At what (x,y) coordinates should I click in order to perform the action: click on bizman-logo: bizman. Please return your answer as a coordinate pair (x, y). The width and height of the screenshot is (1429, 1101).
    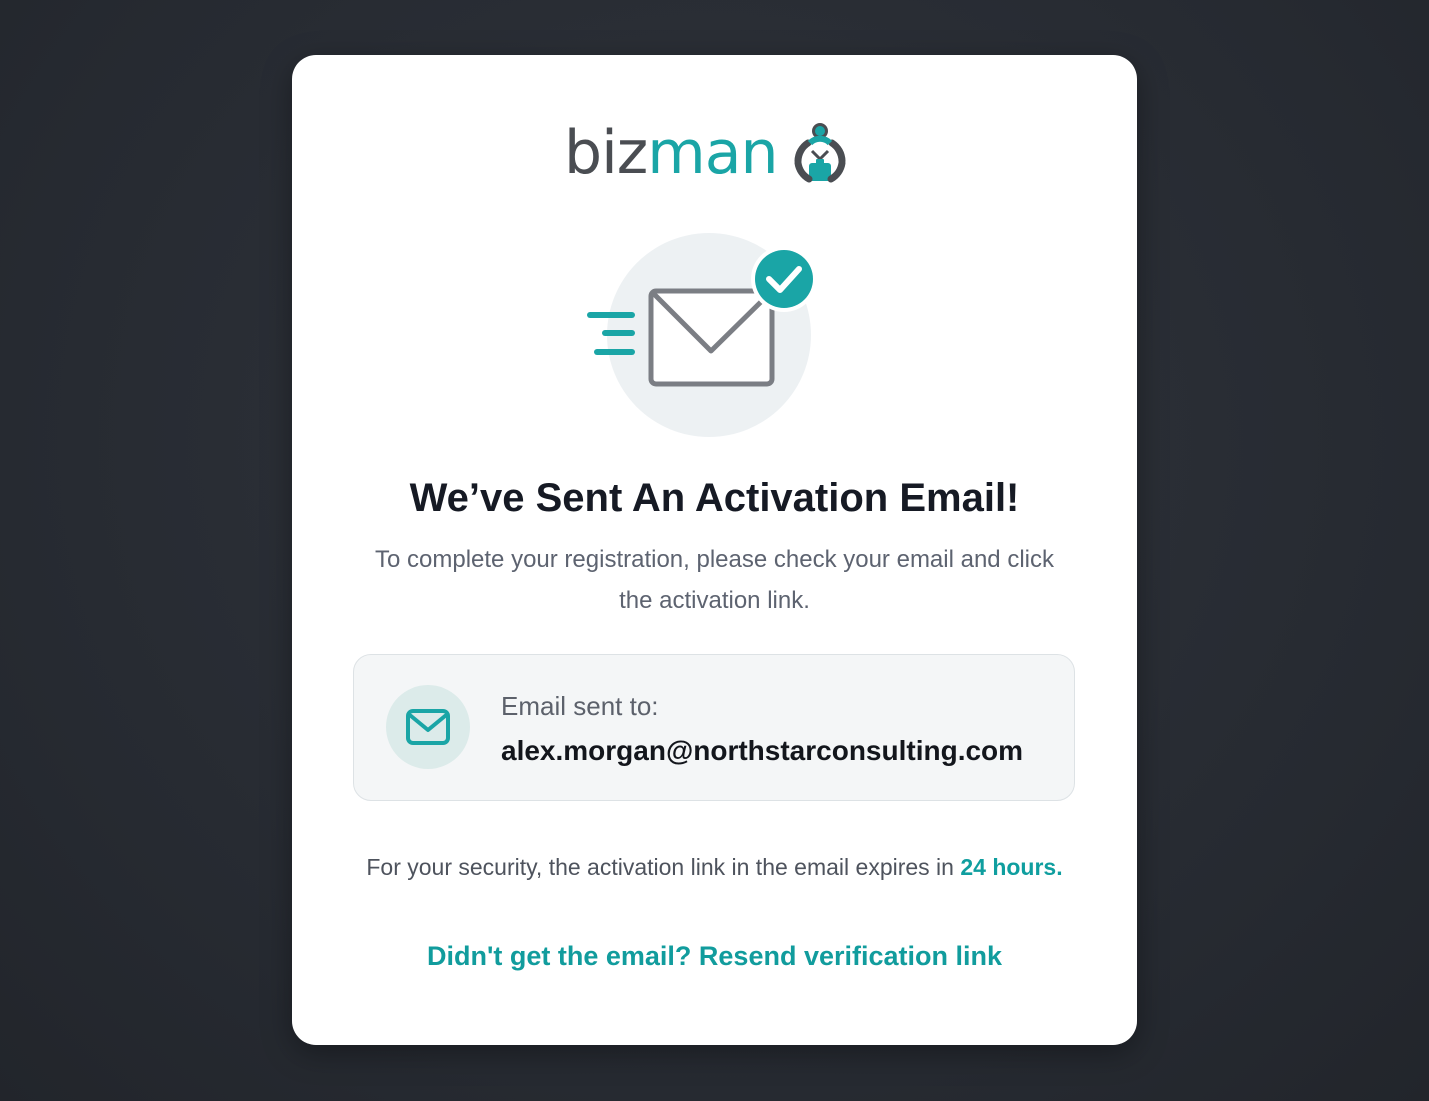
    Looking at the image, I should click on (709, 153).